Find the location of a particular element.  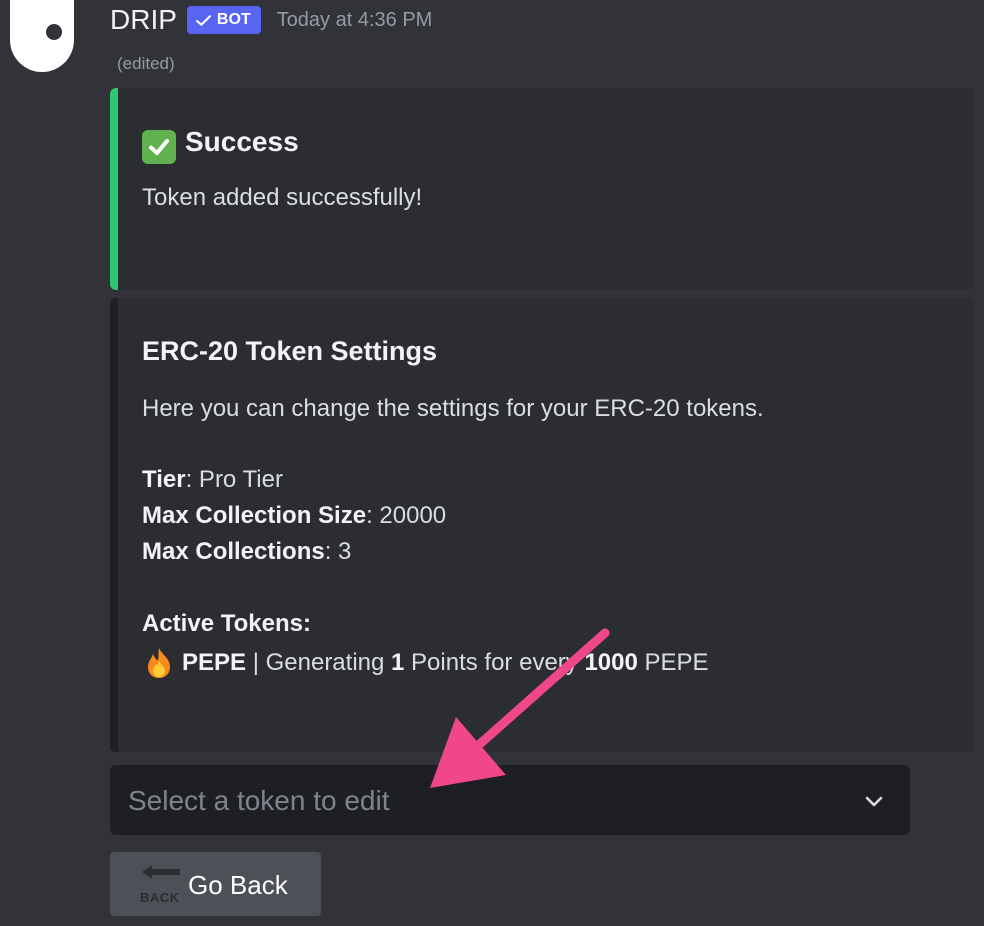

message-header: DRIP BOT Today at 4:36 PM is located at coordinates (271, 20).